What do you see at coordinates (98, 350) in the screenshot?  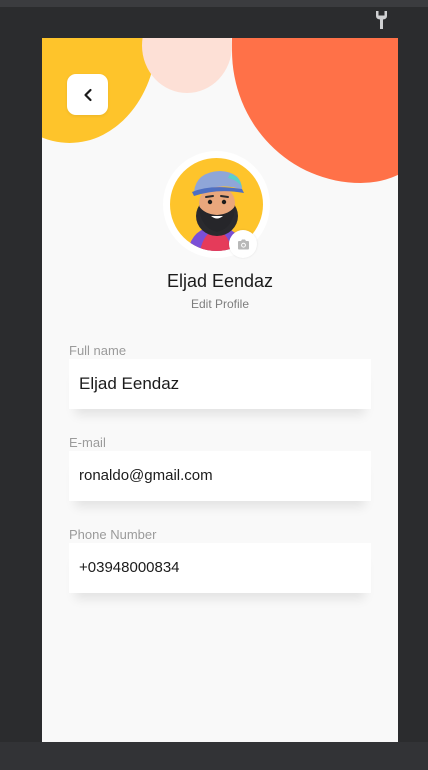 I see `full-name-label: Full name` at bounding box center [98, 350].